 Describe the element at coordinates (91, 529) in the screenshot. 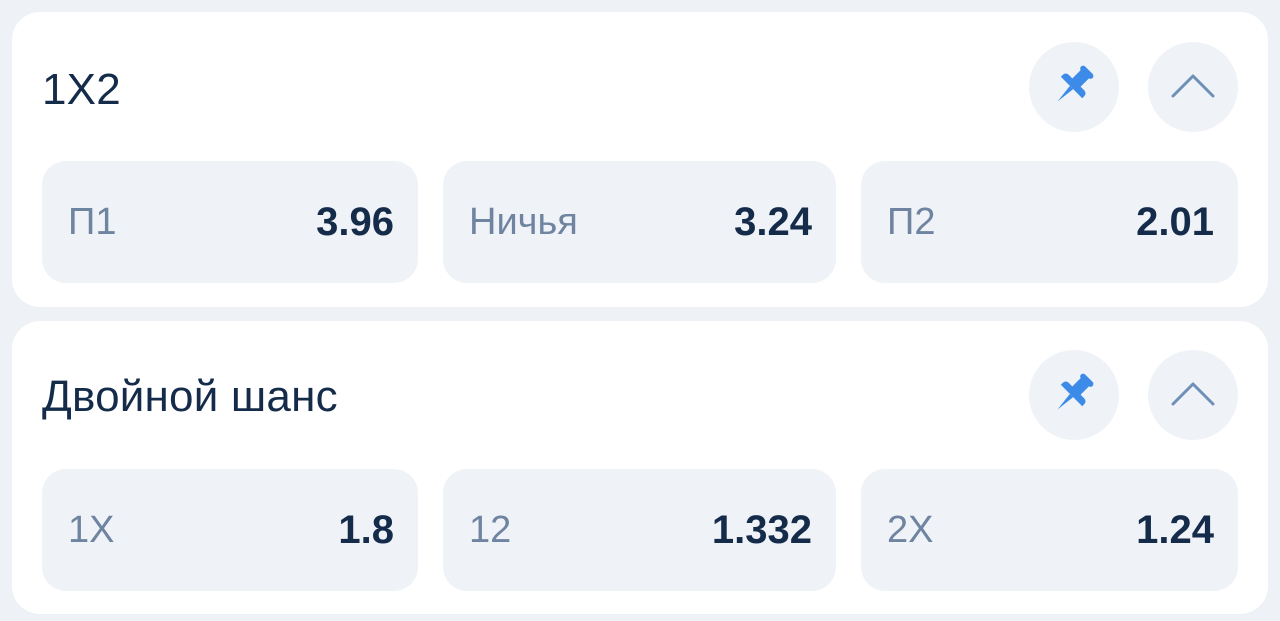

I see `odd-label: 1X` at that location.